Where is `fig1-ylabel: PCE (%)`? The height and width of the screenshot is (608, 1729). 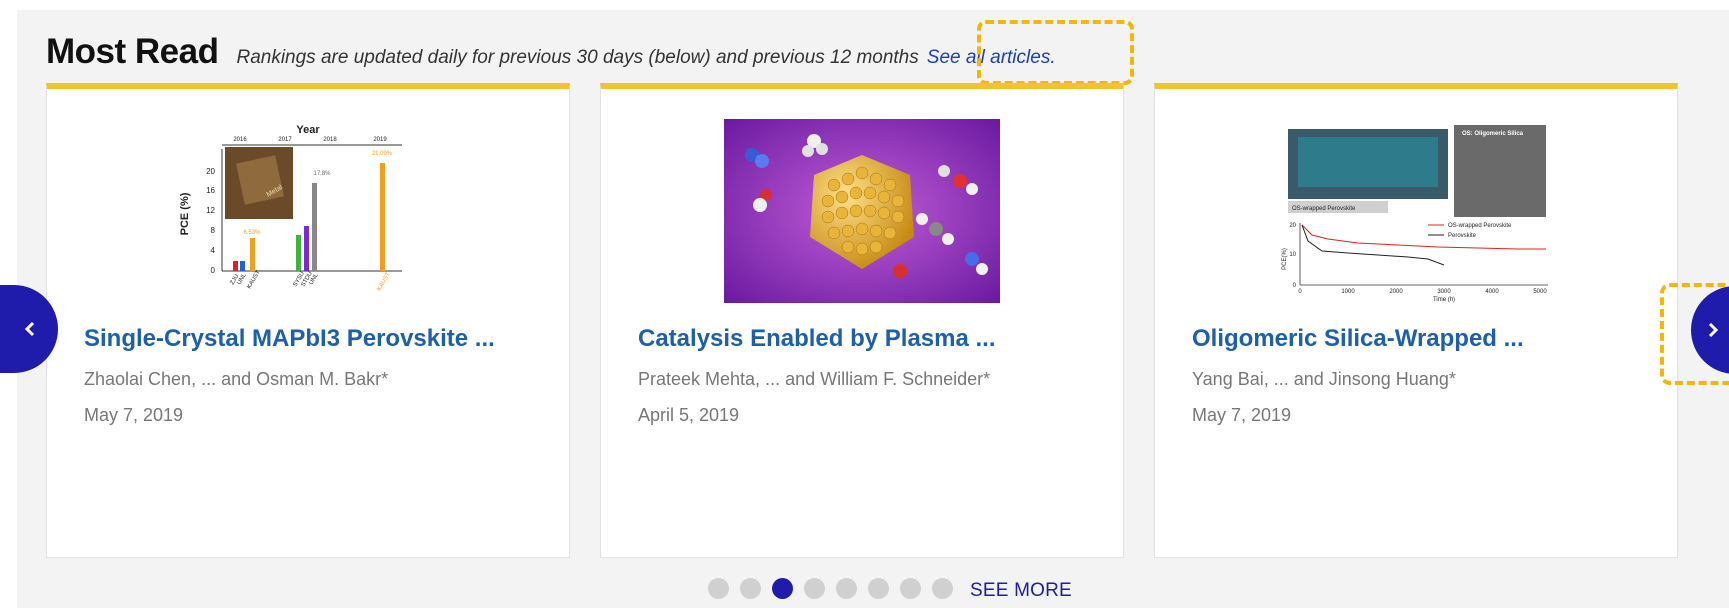
fig1-ylabel: PCE (%) is located at coordinates (185, 213).